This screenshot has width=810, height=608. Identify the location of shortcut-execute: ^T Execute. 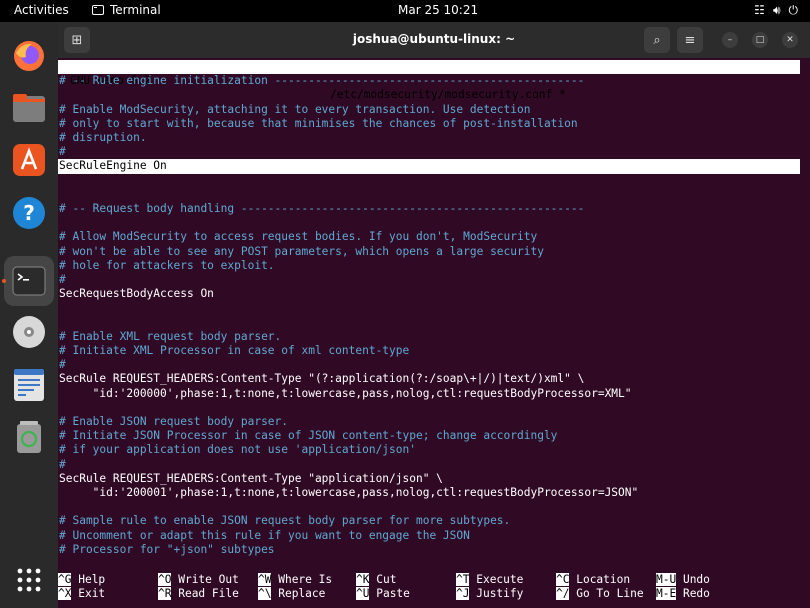
(489, 580).